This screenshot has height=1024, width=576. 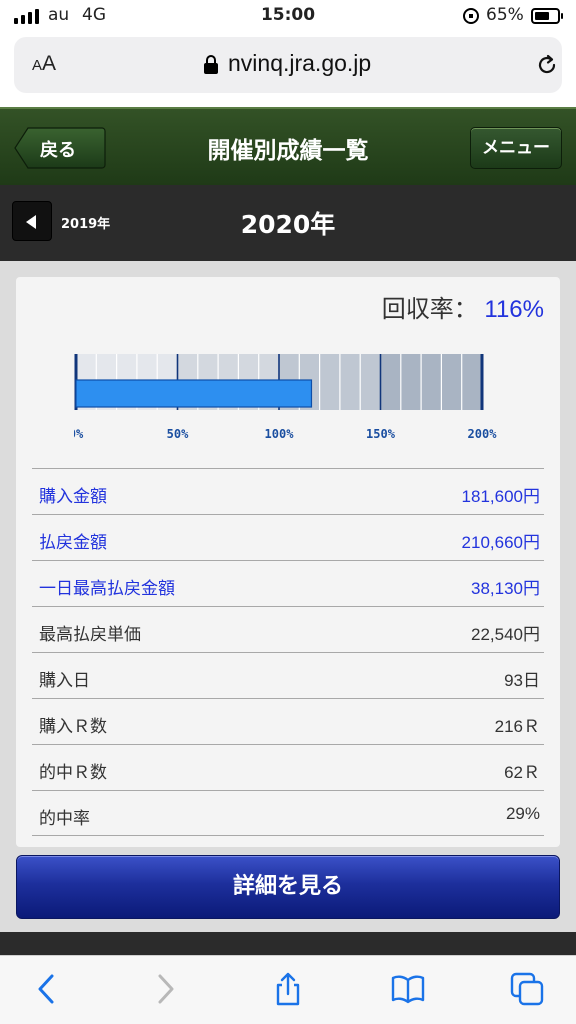 What do you see at coordinates (517, 726) in the screenshot?
I see `stats-row-value: 216Ｒ` at bounding box center [517, 726].